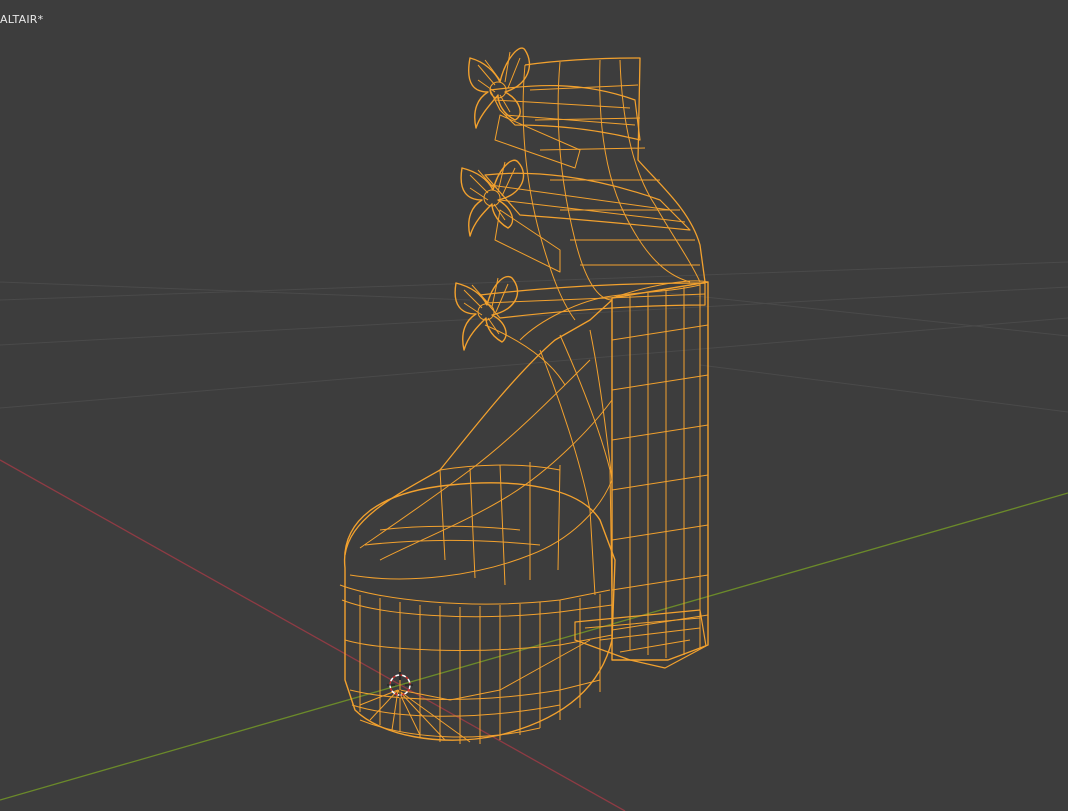  What do you see at coordinates (486, 313) in the screenshot?
I see `bow-bottom` at bounding box center [486, 313].